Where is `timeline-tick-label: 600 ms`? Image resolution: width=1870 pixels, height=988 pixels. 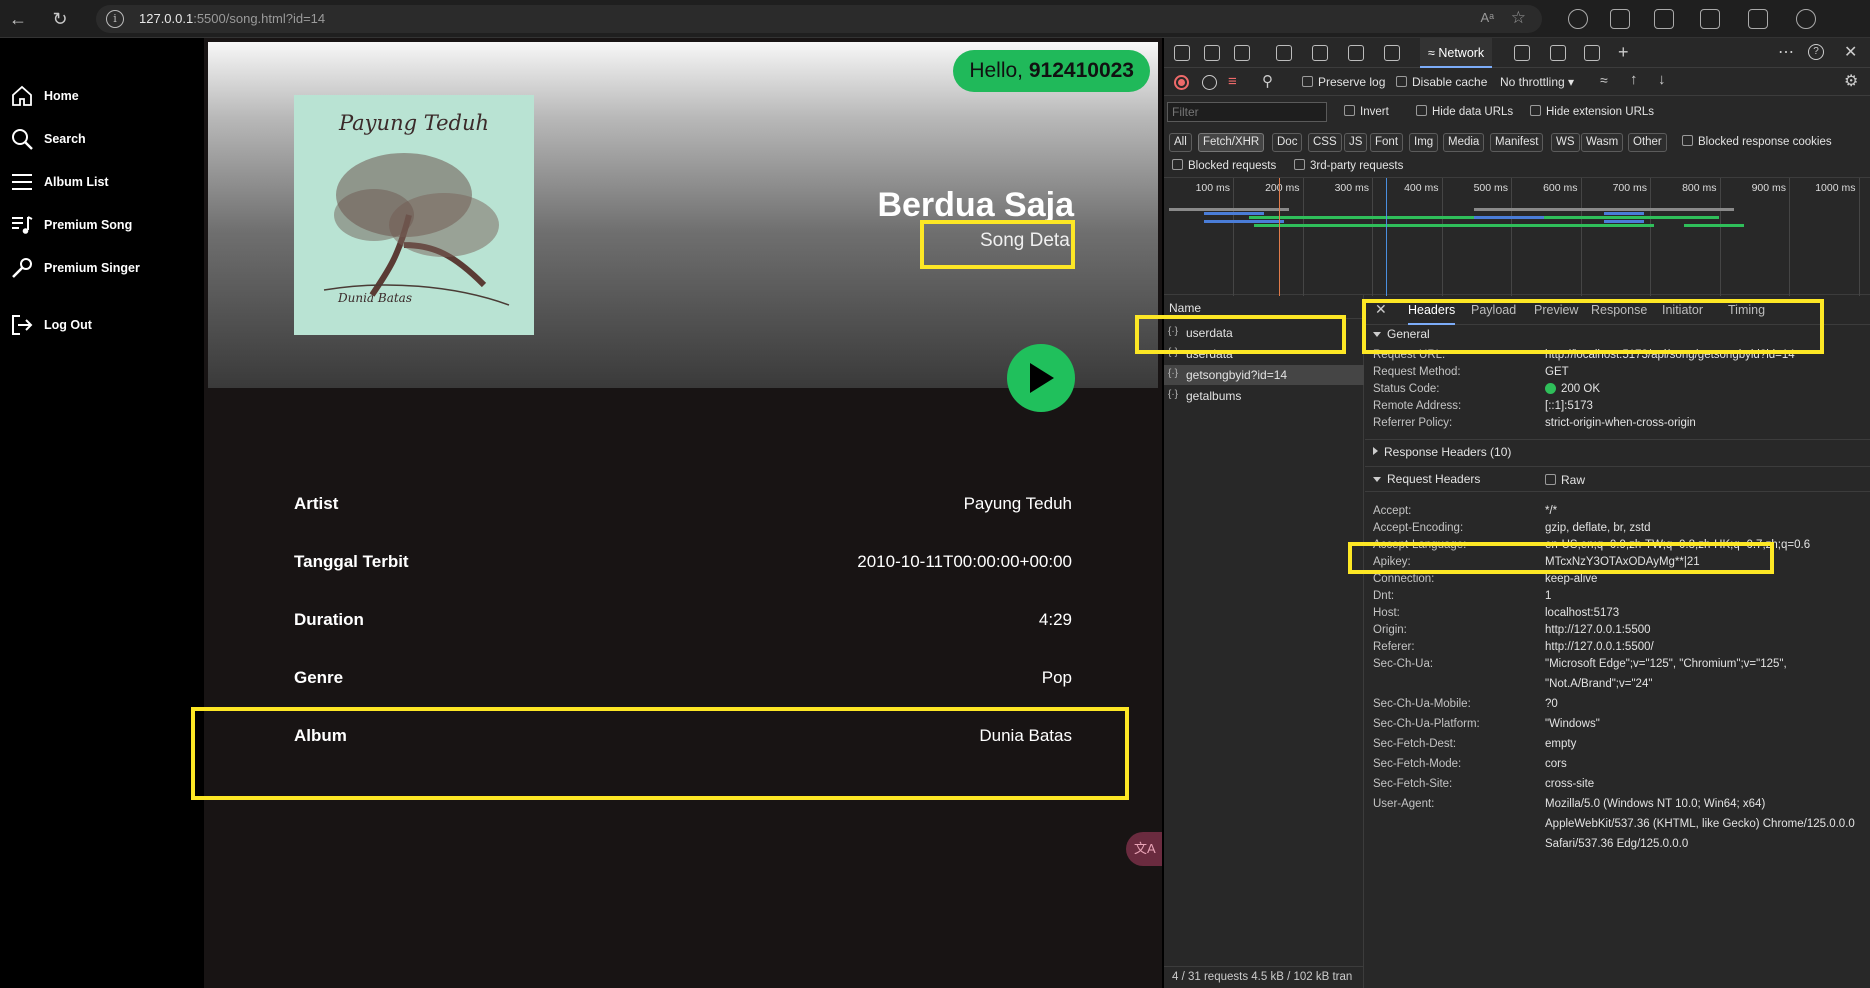 timeline-tick-label: 600 ms is located at coordinates (1560, 188).